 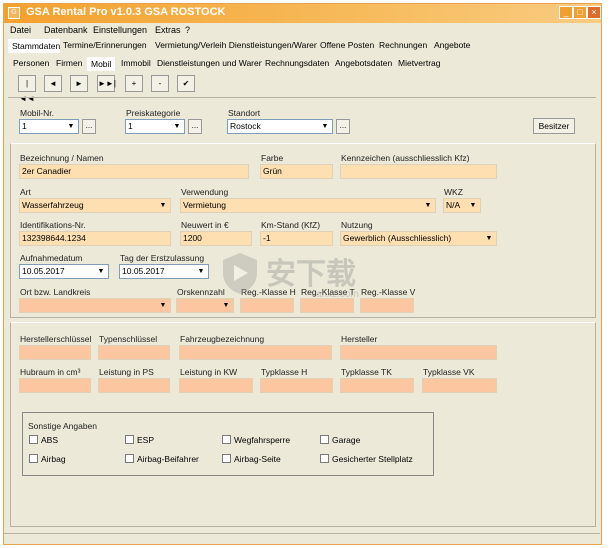 I want to click on ident-field: 132398644.1234, so click(x=95, y=238).